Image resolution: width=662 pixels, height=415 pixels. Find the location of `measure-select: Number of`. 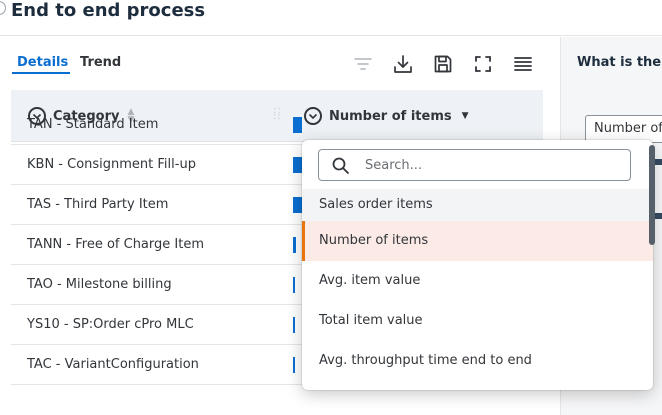

measure-select: Number of is located at coordinates (623, 129).